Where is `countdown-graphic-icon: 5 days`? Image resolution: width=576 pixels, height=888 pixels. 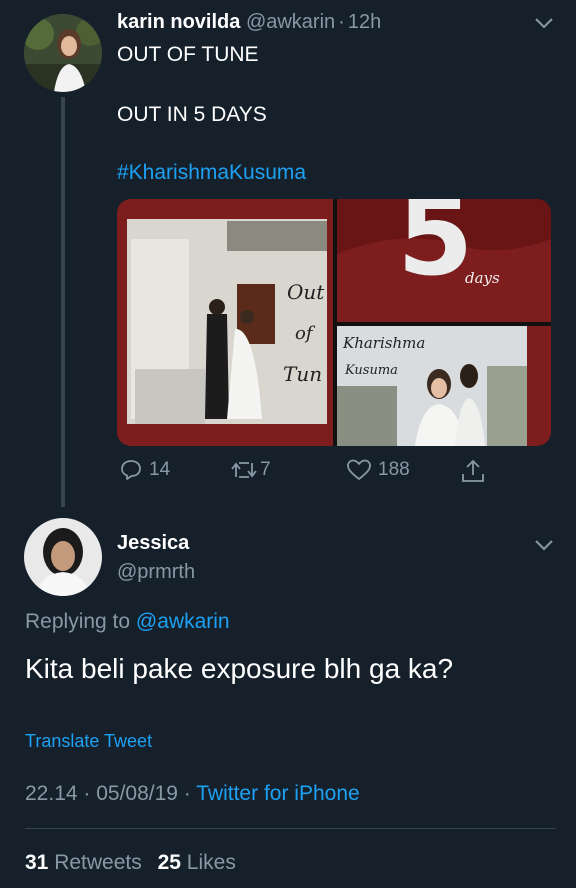
countdown-graphic-icon: 5 days is located at coordinates (444, 260).